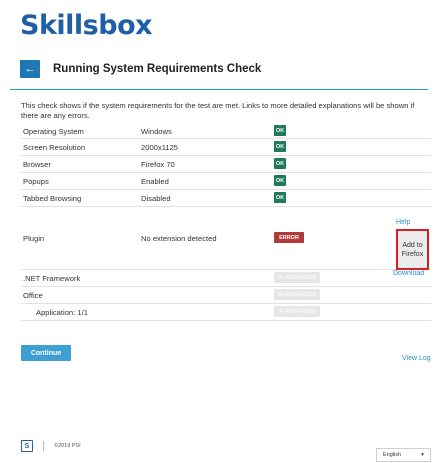 The height and width of the screenshot is (463, 438). I want to click on check-label: Tabbed Browsing, so click(52, 198).